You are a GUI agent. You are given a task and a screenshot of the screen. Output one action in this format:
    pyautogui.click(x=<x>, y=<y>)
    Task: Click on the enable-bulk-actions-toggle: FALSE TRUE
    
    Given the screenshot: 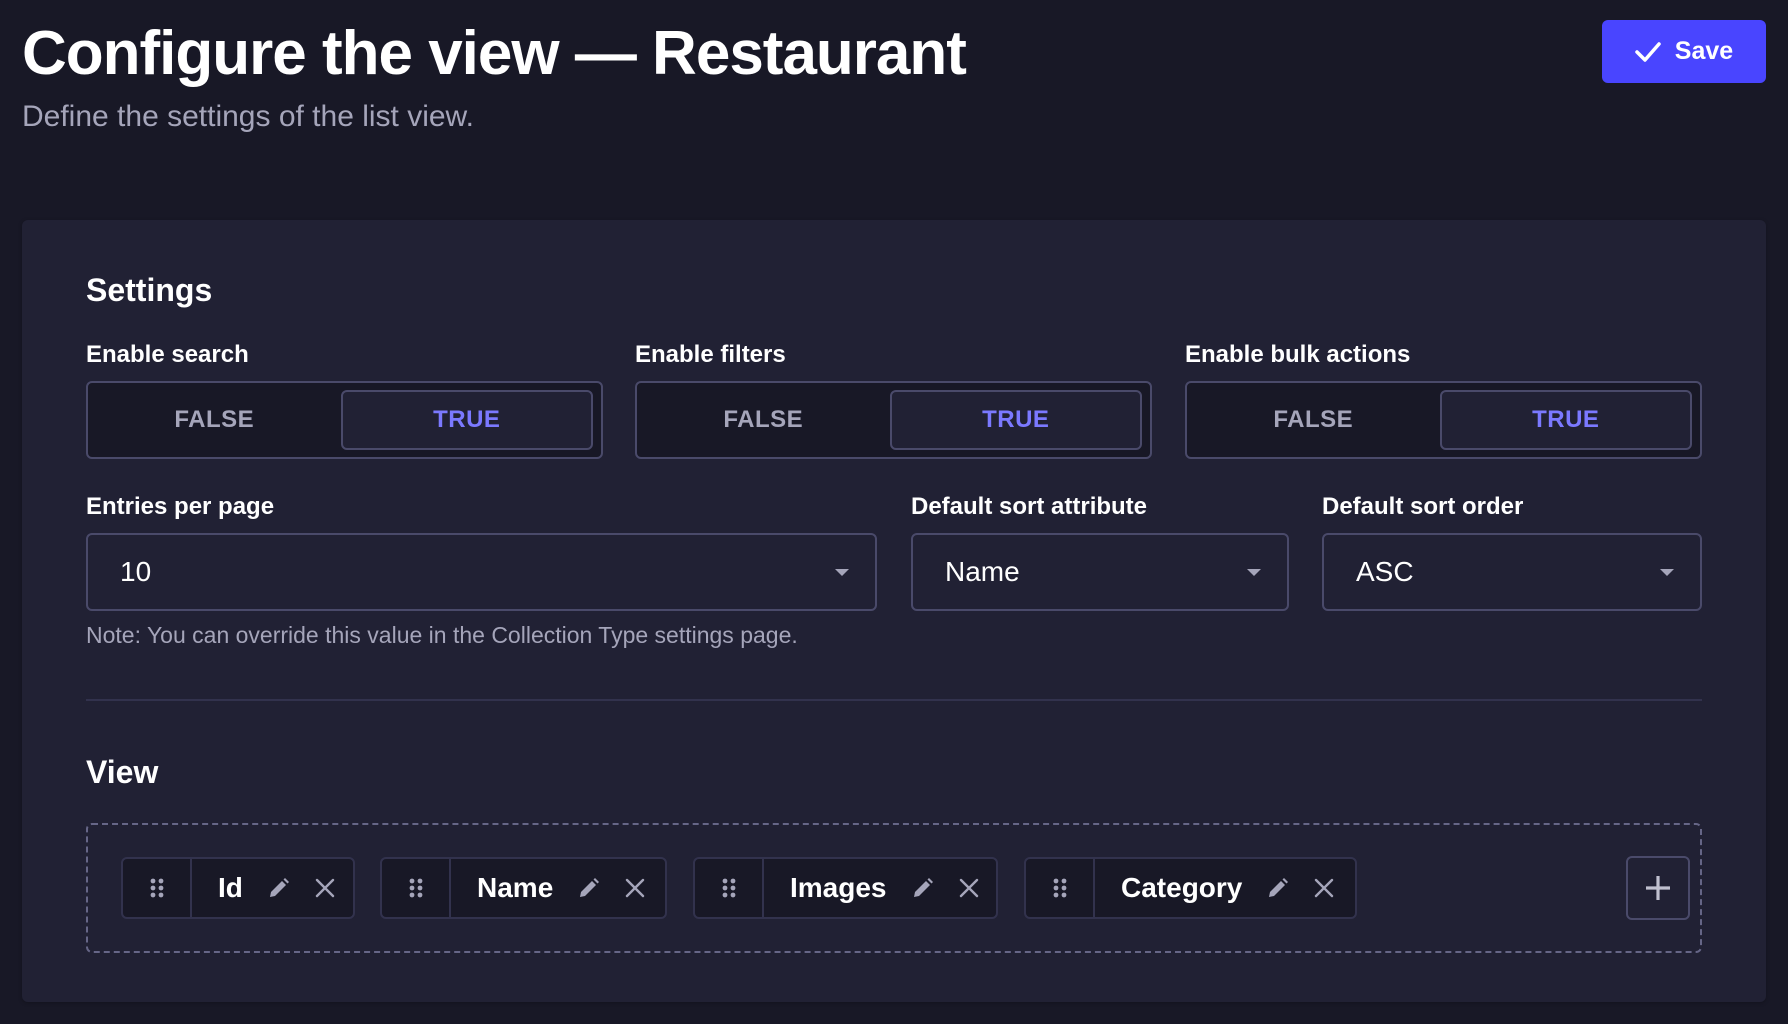 What is the action you would take?
    pyautogui.click(x=1443, y=420)
    